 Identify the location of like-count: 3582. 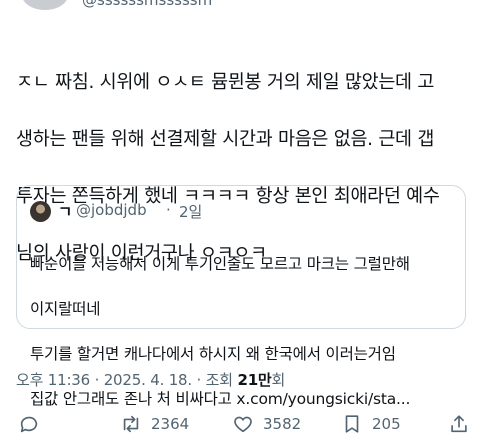
(282, 424).